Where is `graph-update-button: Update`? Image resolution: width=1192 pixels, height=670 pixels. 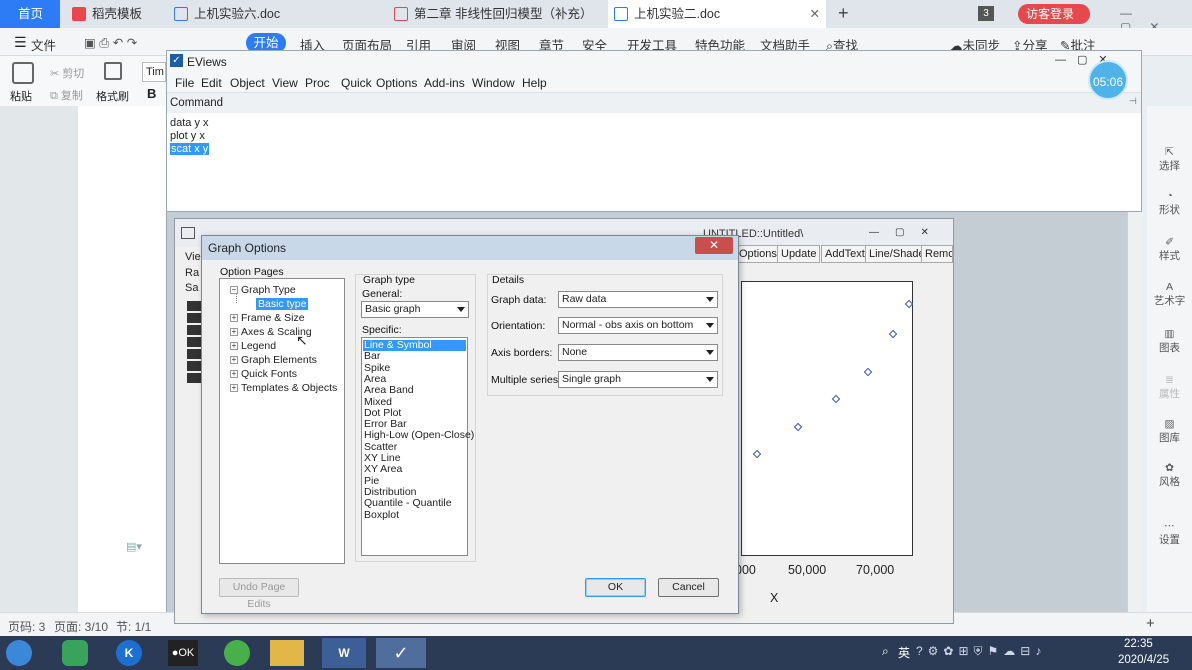
graph-update-button: Update is located at coordinates (799, 254).